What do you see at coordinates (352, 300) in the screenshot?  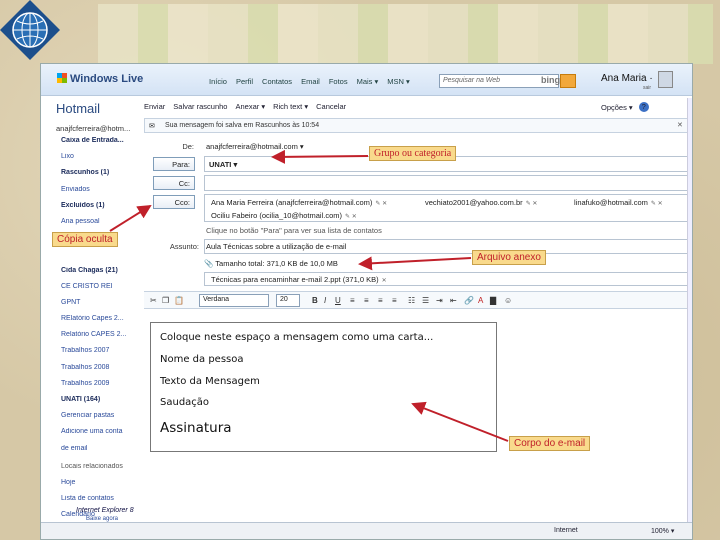 I see `align-left-icon: ≡` at bounding box center [352, 300].